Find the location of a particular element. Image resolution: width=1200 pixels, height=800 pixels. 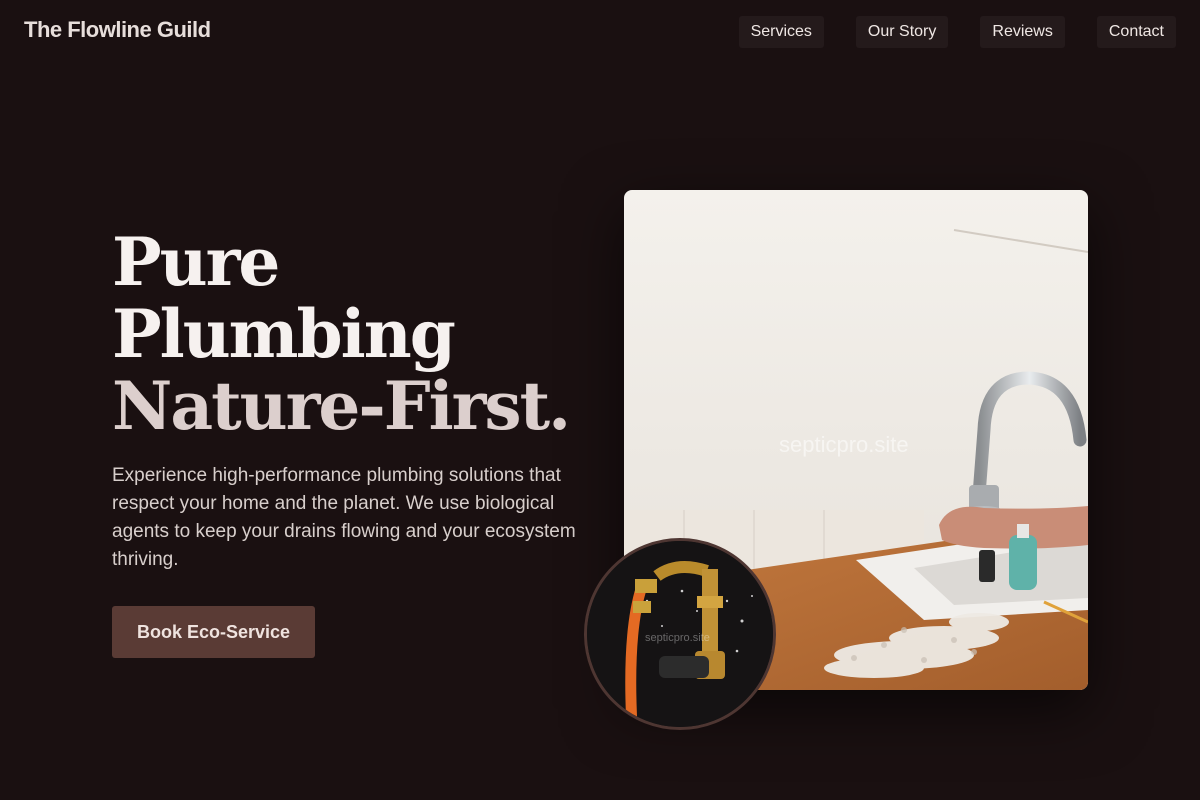

circle-photo-watermark: septicpro.site is located at coordinates (677, 638).